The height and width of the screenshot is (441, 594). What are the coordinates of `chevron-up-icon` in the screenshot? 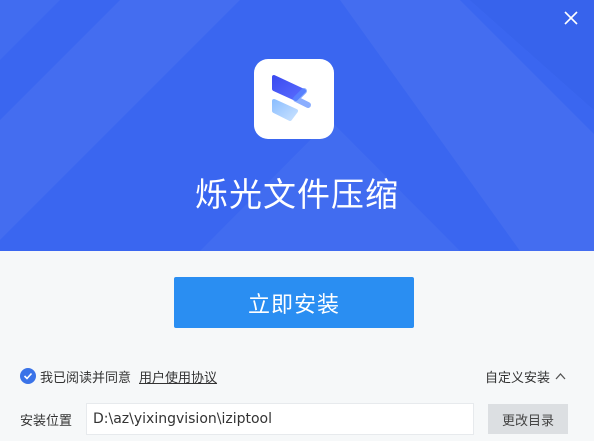 It's located at (560, 376).